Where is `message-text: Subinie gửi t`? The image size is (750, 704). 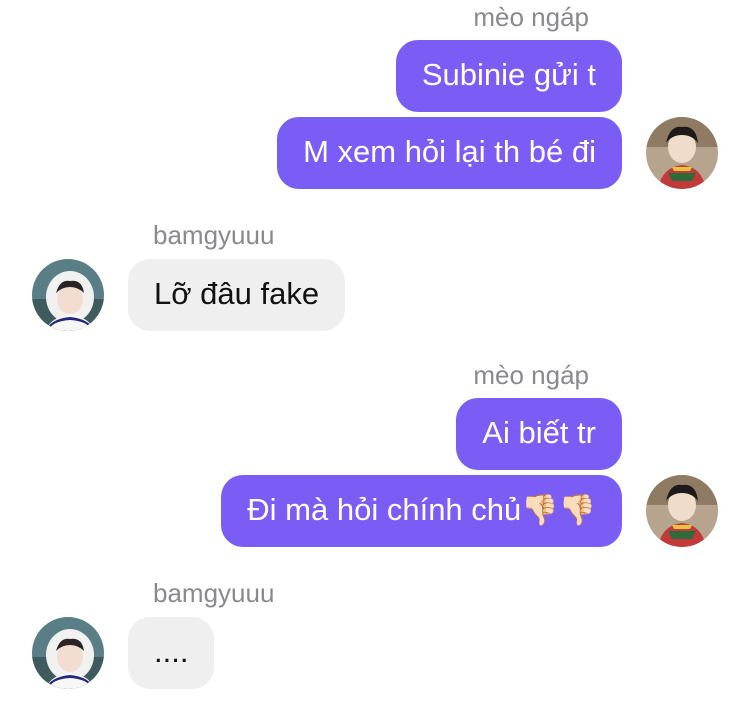 message-text: Subinie gửi t is located at coordinates (508, 74).